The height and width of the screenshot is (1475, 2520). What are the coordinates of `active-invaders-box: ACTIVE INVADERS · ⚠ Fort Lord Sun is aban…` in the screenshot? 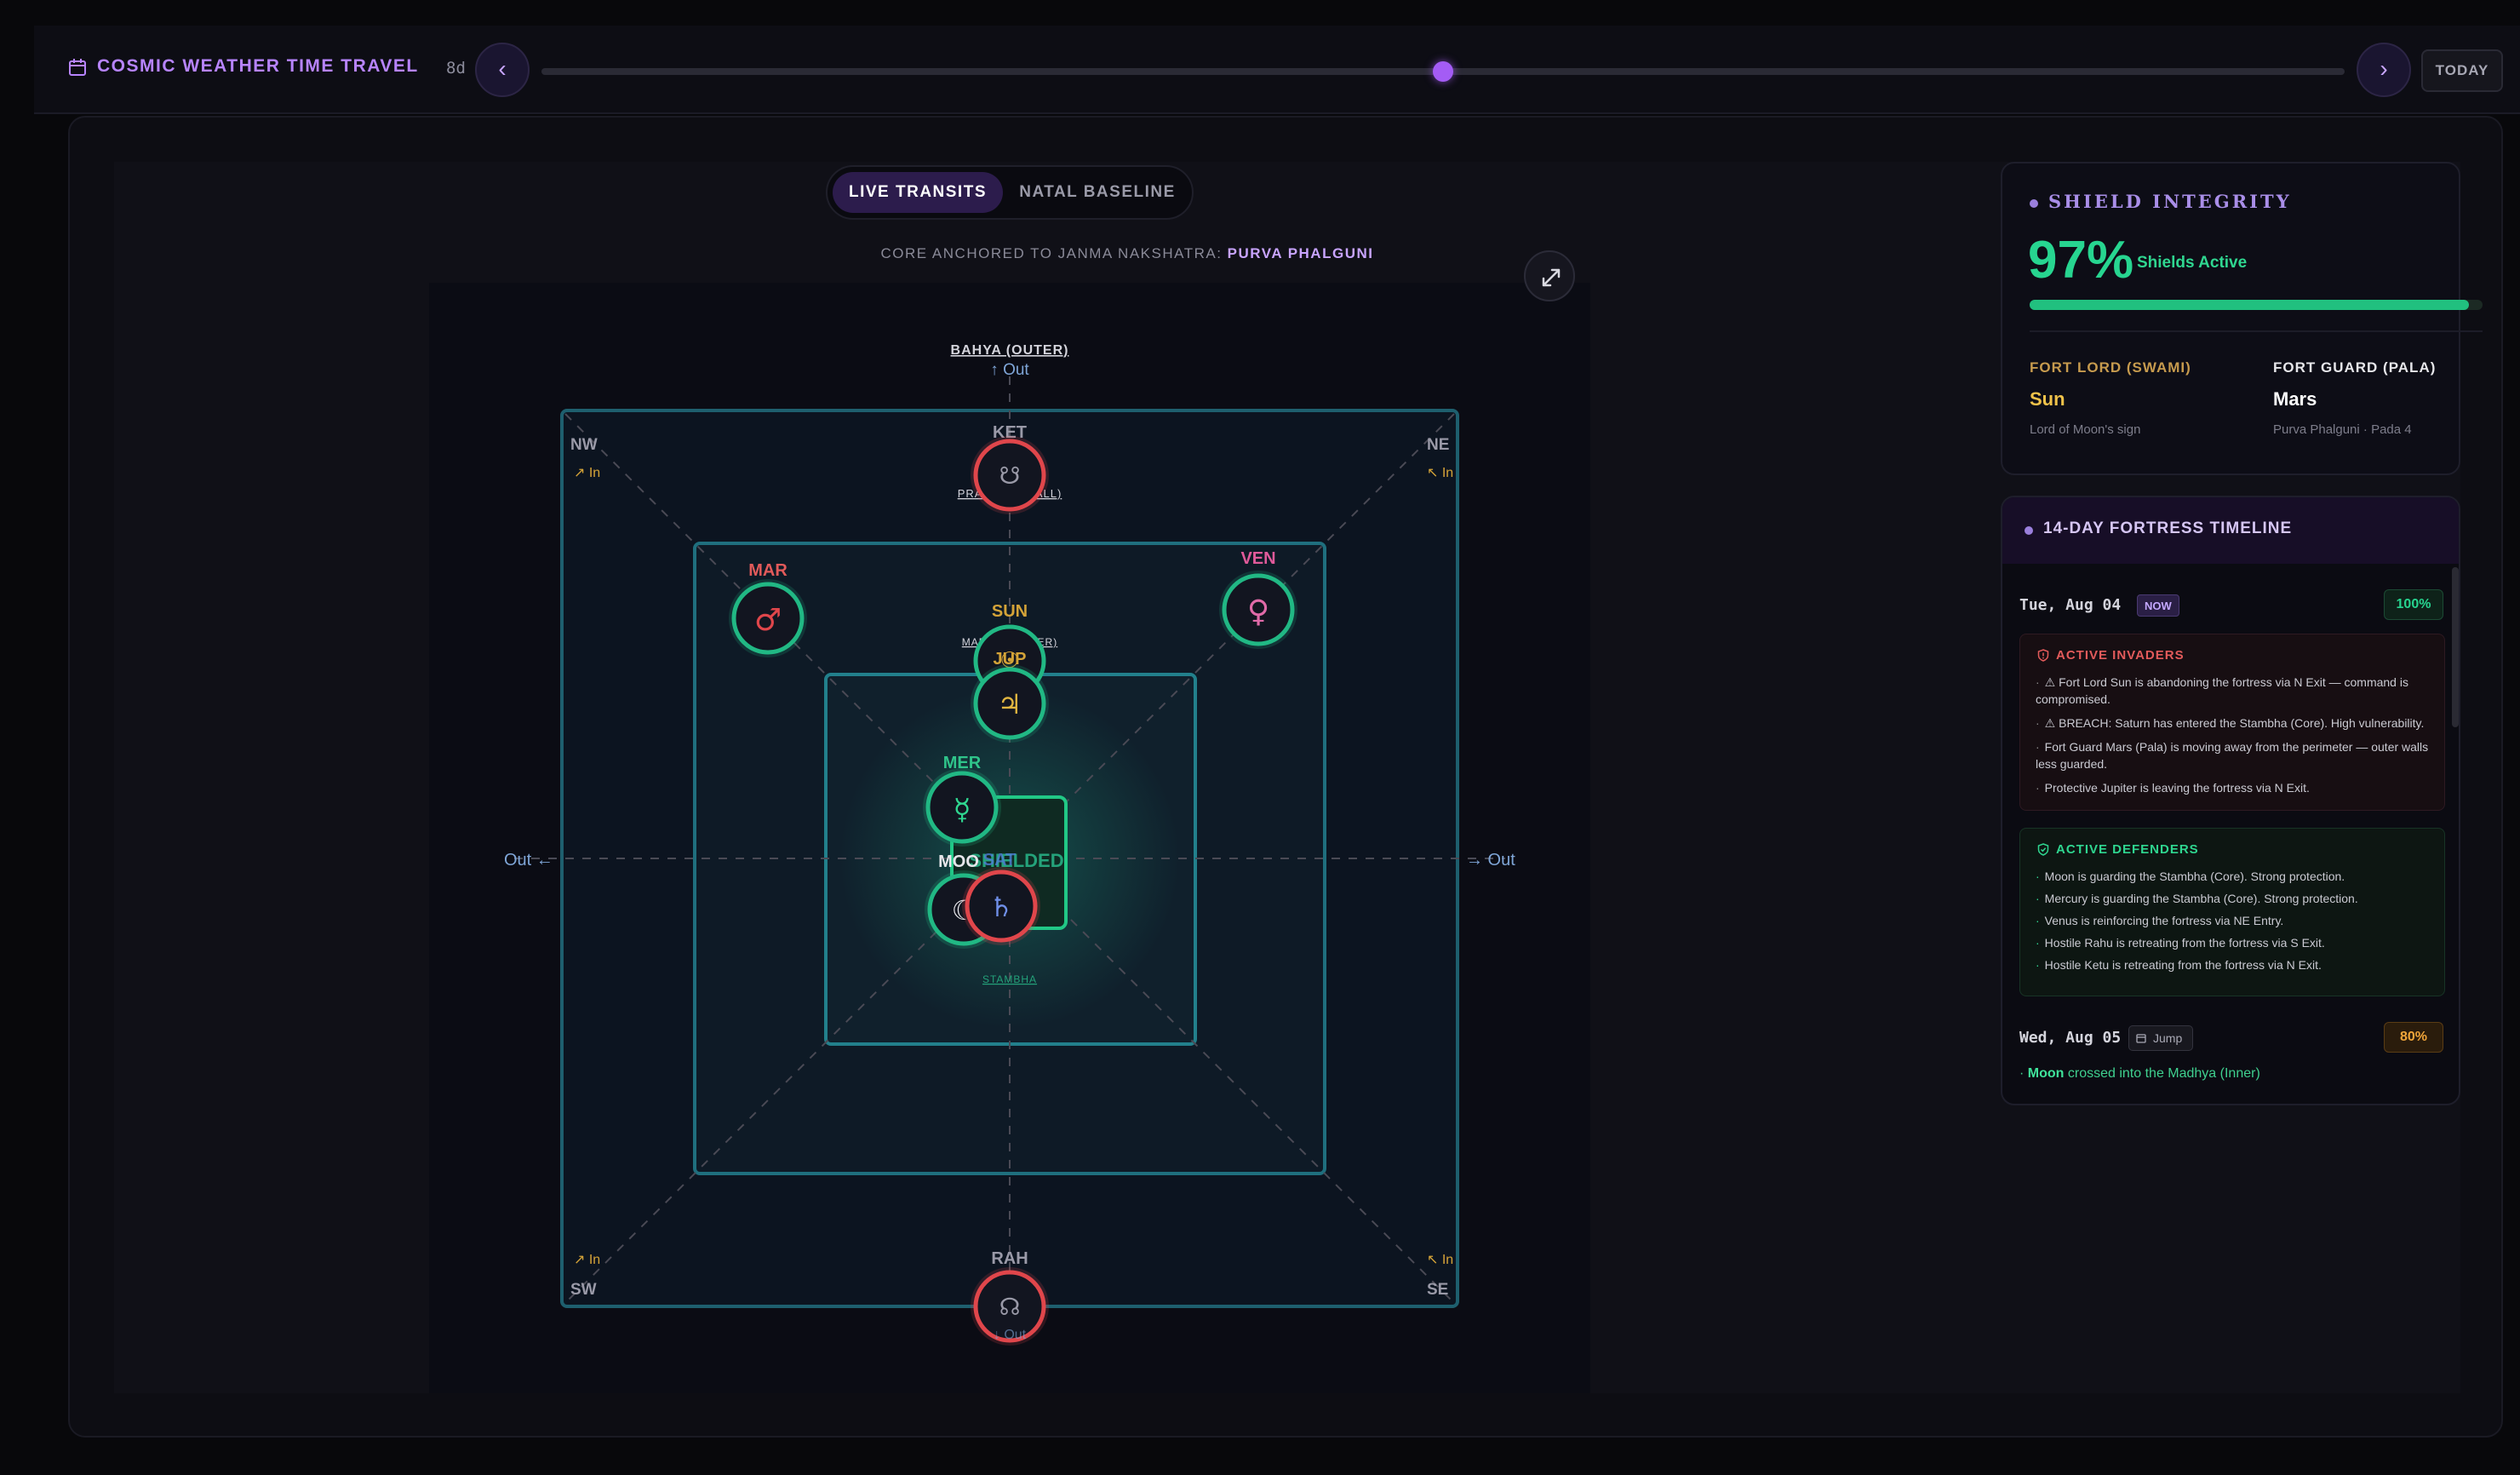 It's located at (2232, 722).